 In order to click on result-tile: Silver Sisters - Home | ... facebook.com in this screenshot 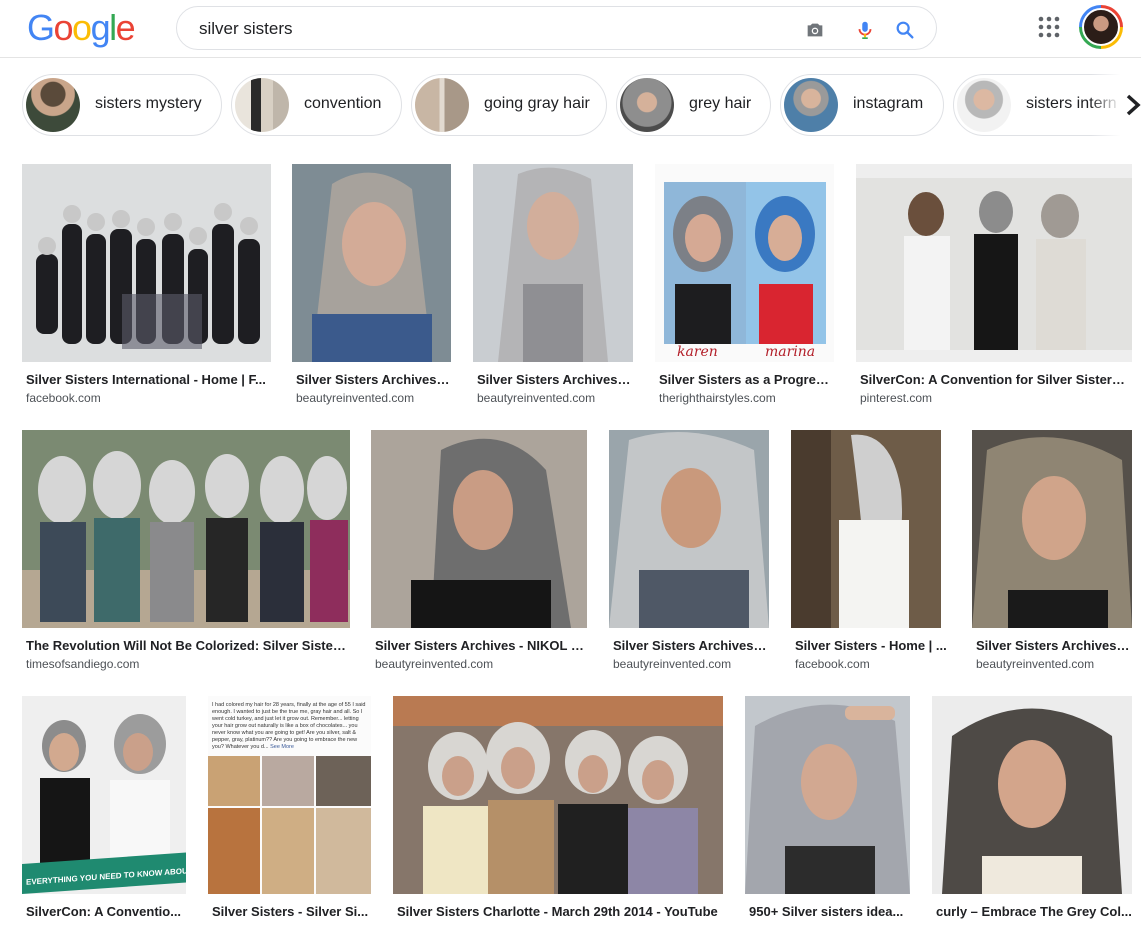, I will do `click(871, 553)`.